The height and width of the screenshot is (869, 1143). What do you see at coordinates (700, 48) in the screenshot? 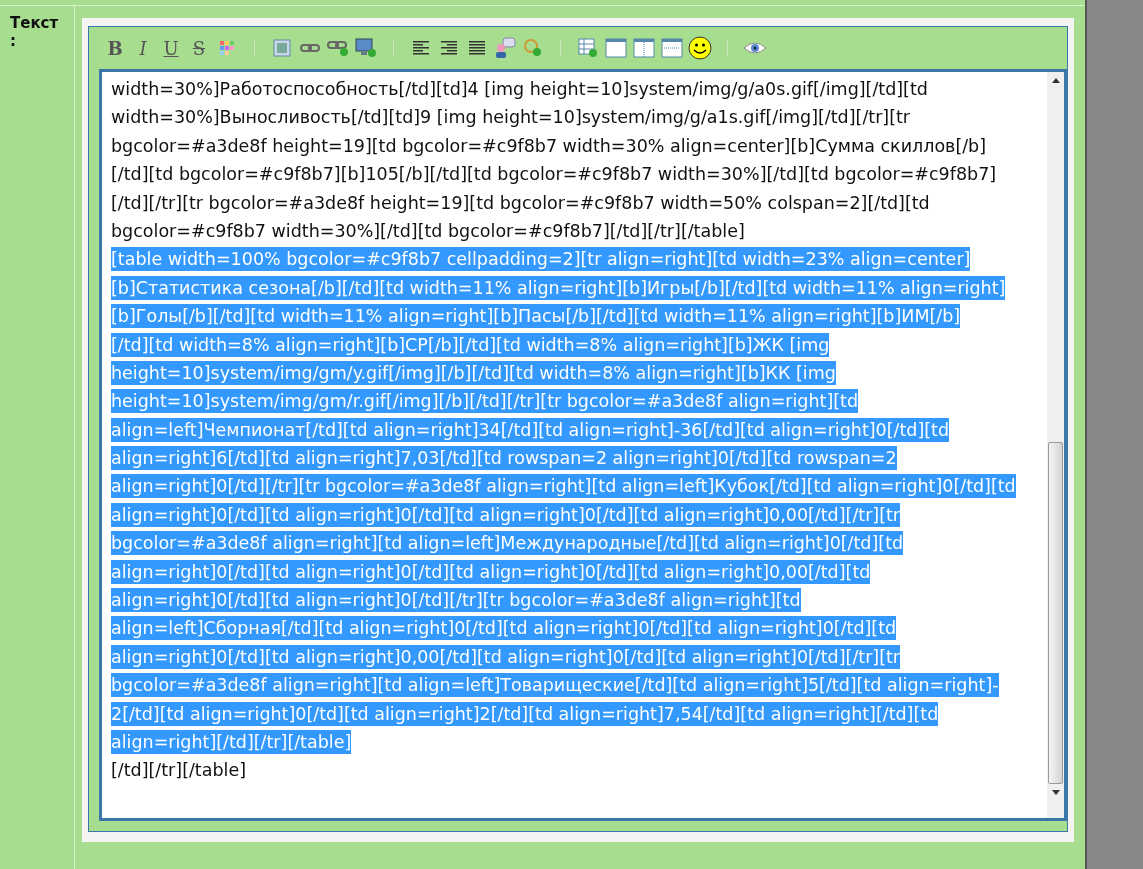
I see `smiley-icon` at bounding box center [700, 48].